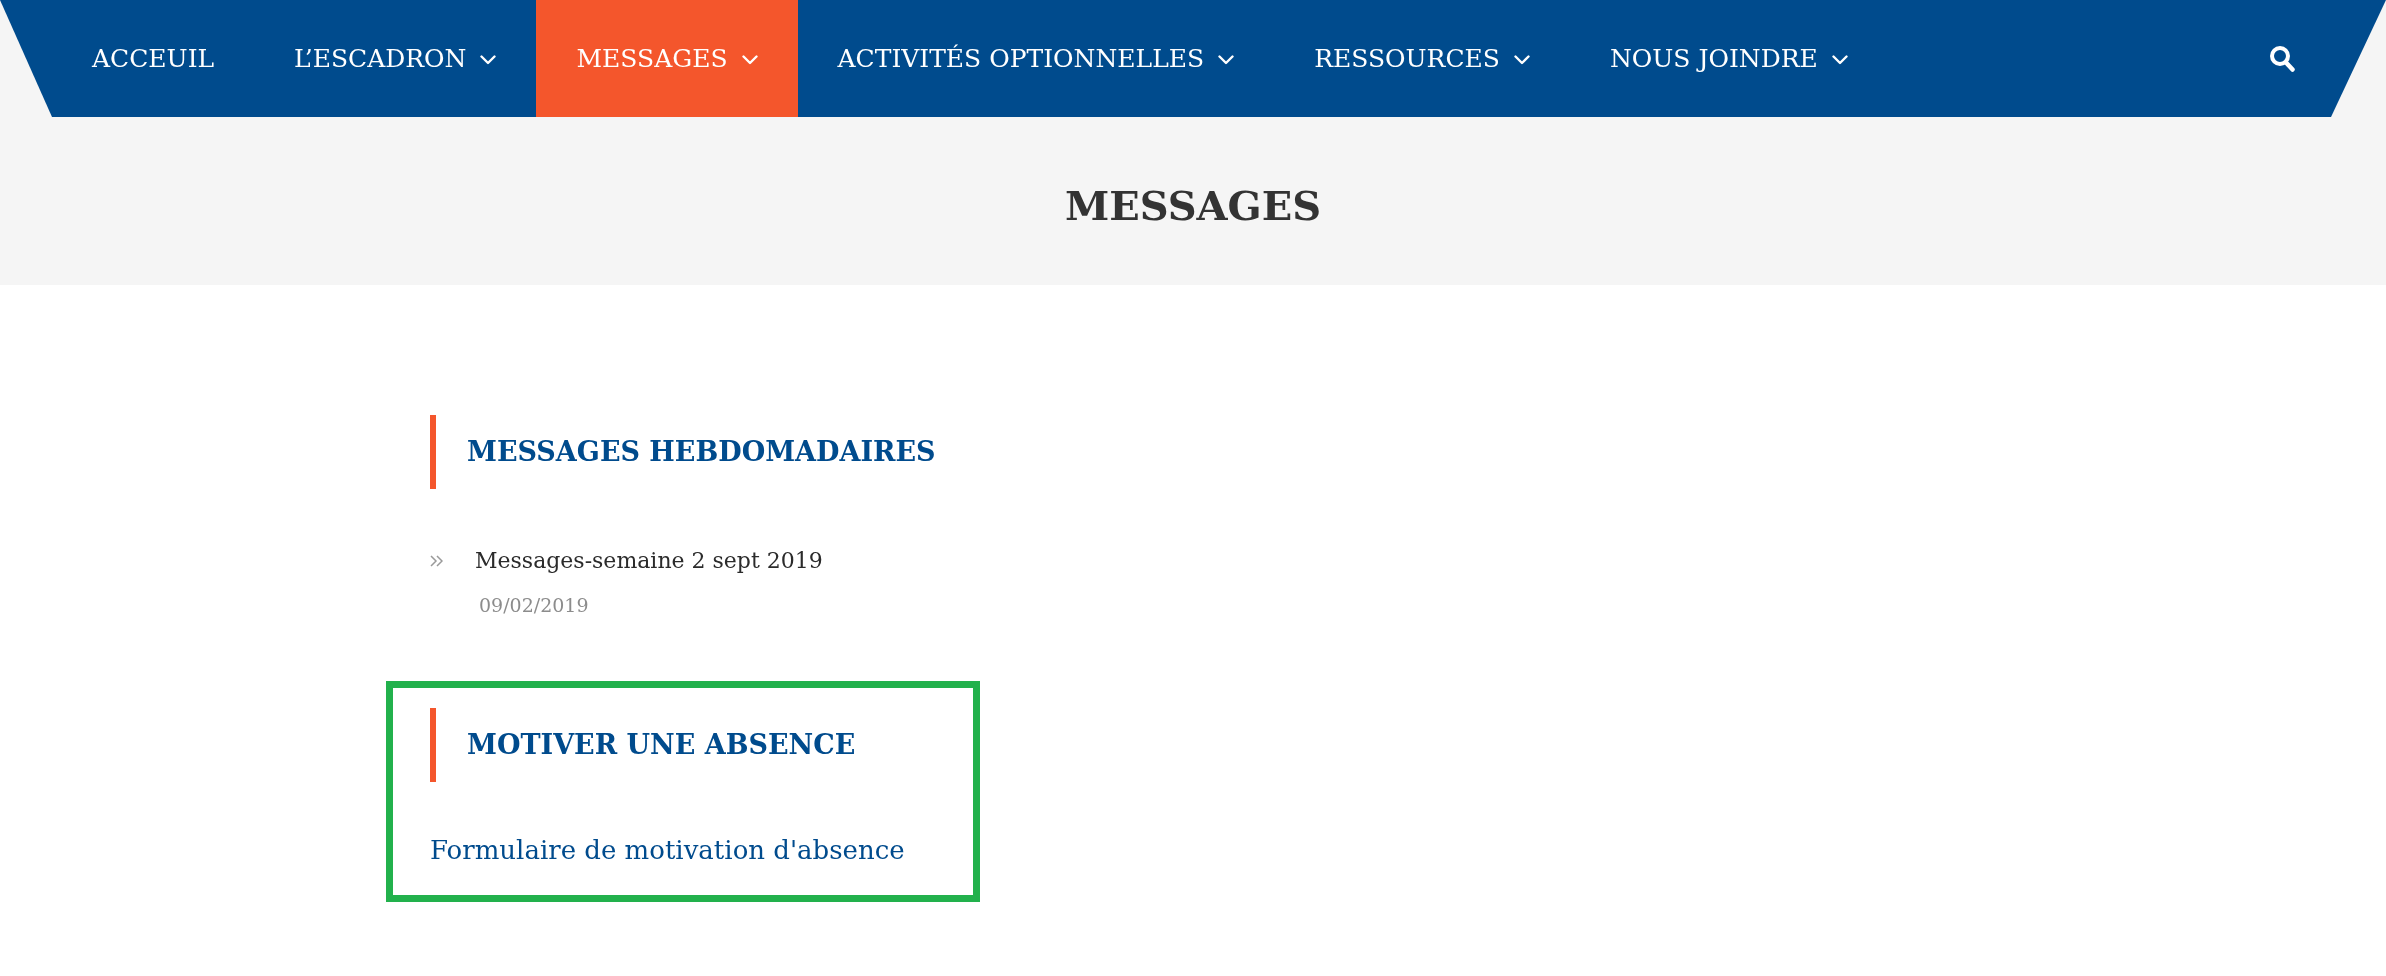 The width and height of the screenshot is (2386, 976). What do you see at coordinates (1036, 58) in the screenshot?
I see `nav-menu-item: ACTIVITÉS OPTIONNELLES` at bounding box center [1036, 58].